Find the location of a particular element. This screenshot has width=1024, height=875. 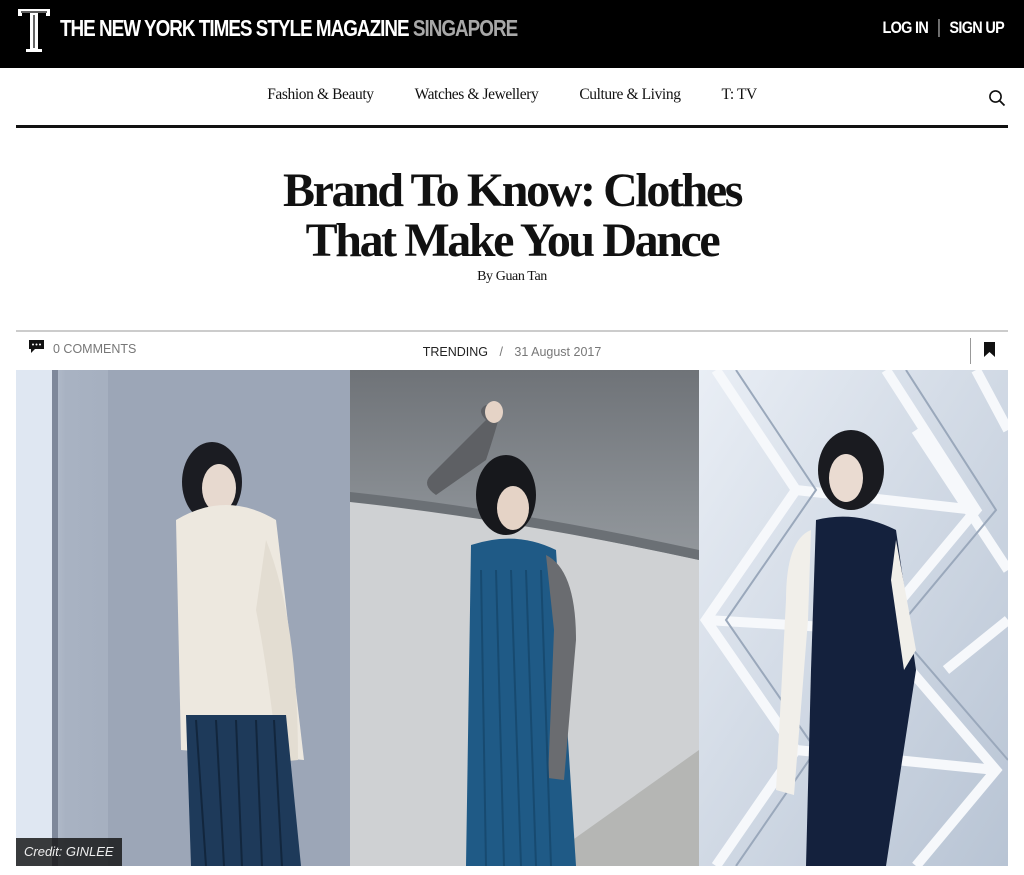

login-link: LOG IN is located at coordinates (905, 28).